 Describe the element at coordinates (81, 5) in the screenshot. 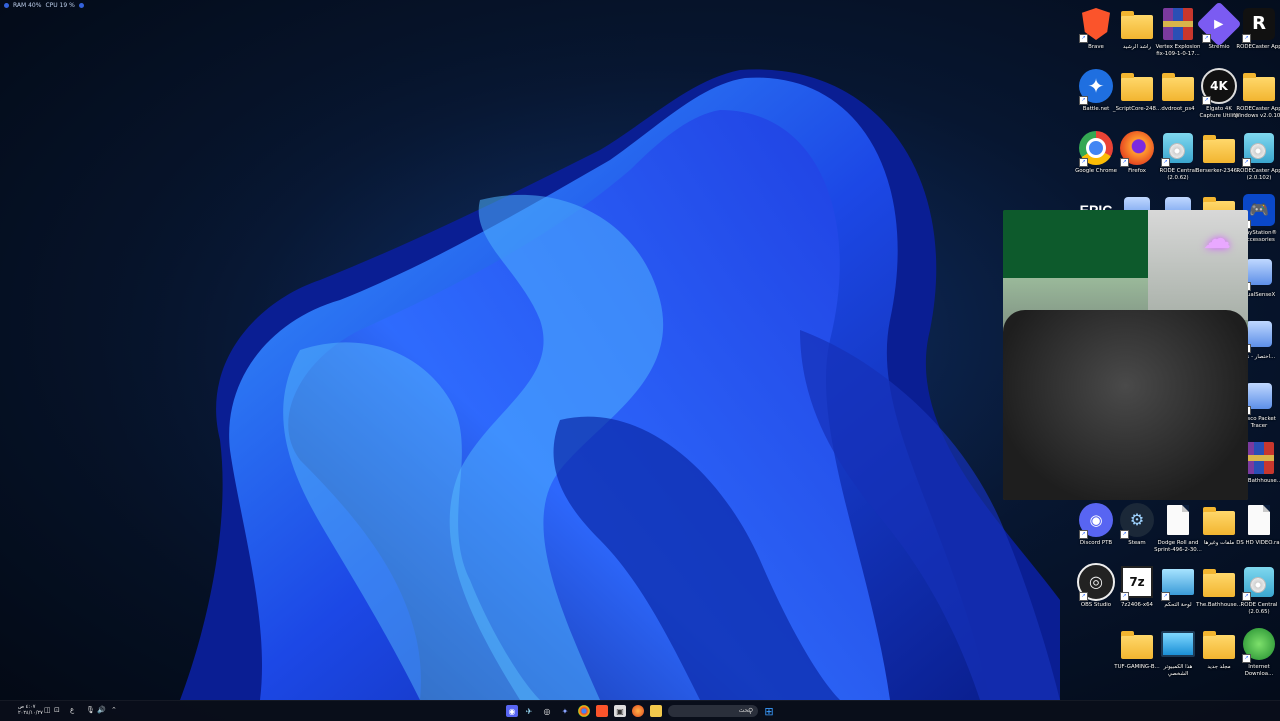

I see `perf-settings-icon` at that location.